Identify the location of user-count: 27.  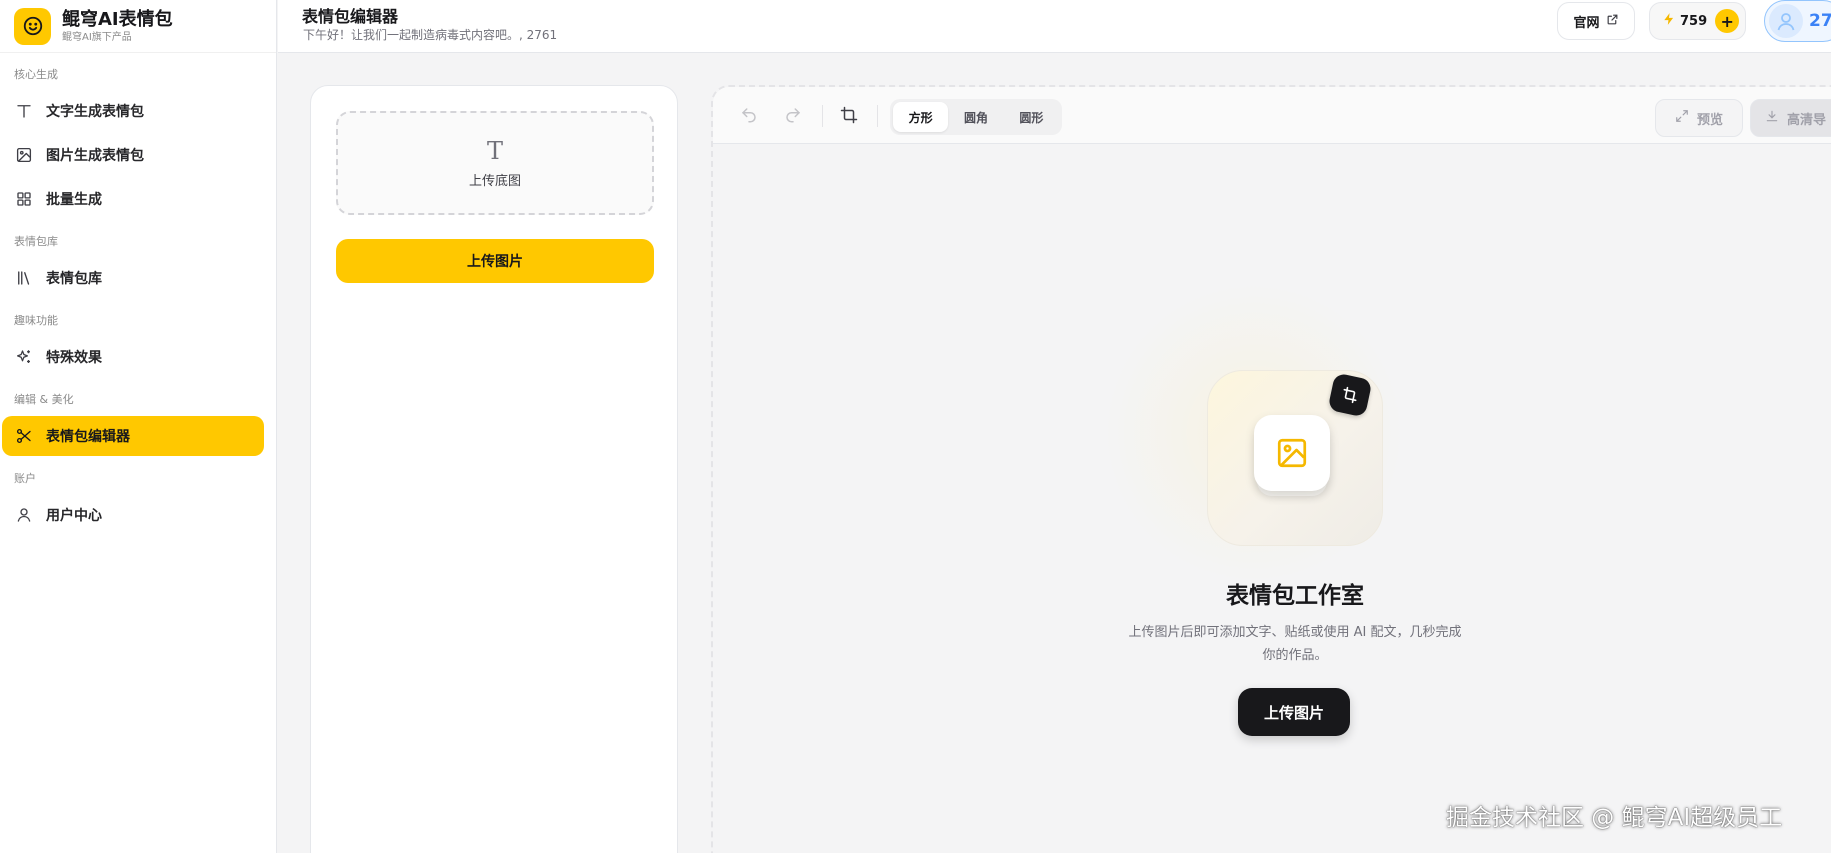
(1820, 21).